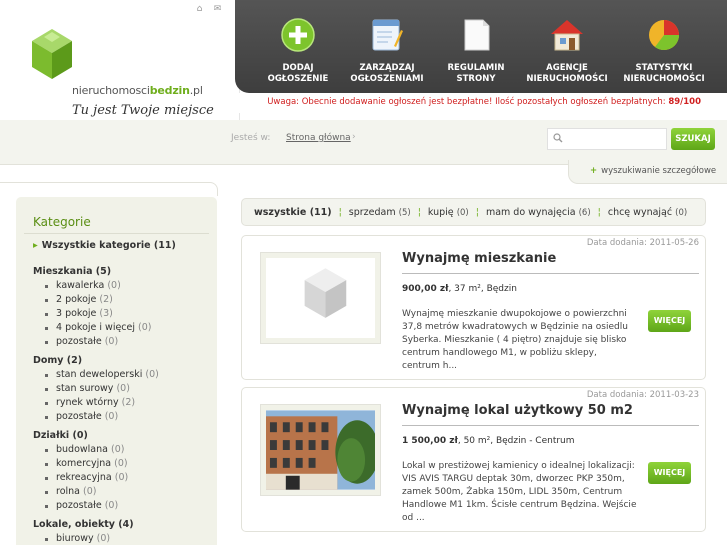  What do you see at coordinates (143, 110) in the screenshot?
I see `slogan: Tu jest Twoje miejsce` at bounding box center [143, 110].